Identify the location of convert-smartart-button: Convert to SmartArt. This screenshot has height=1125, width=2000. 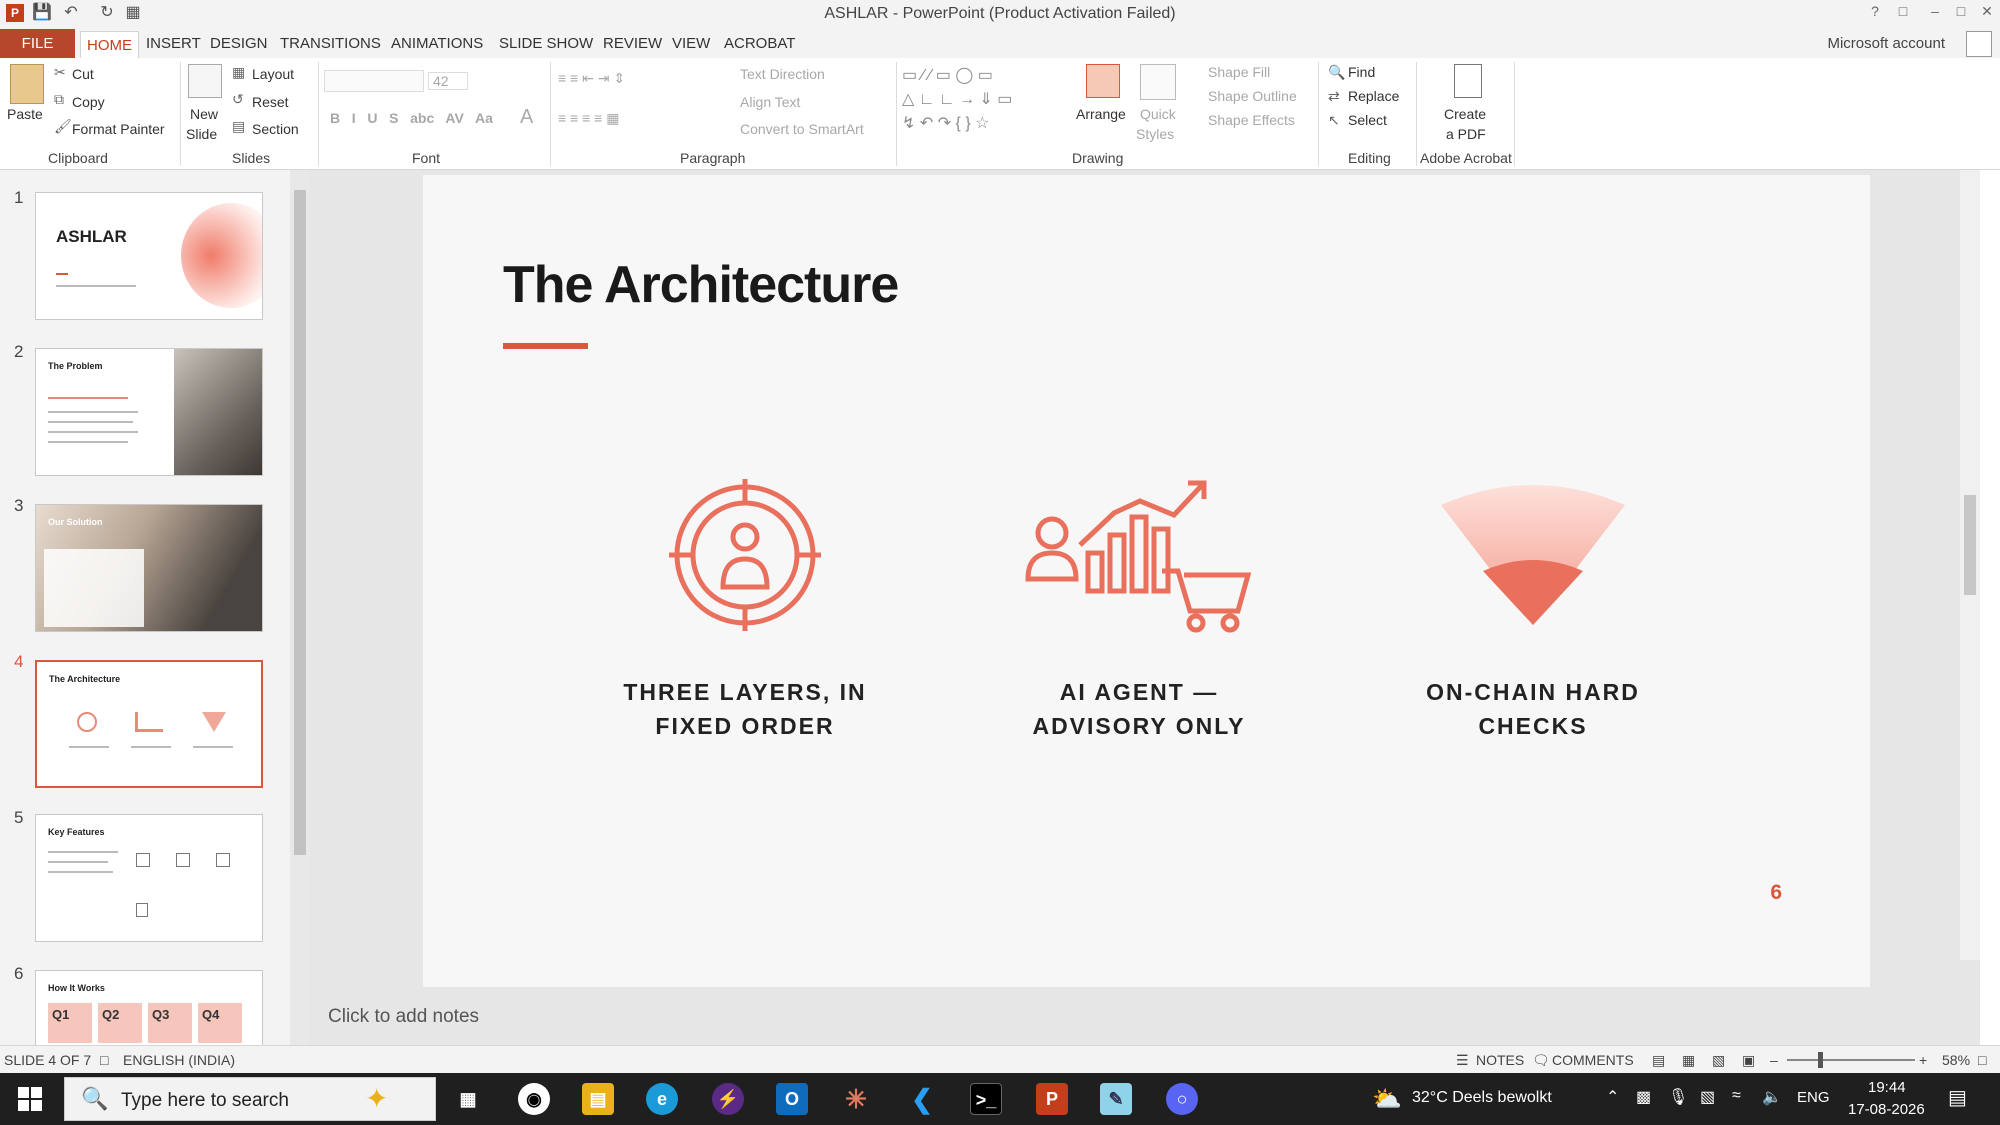
(802, 129).